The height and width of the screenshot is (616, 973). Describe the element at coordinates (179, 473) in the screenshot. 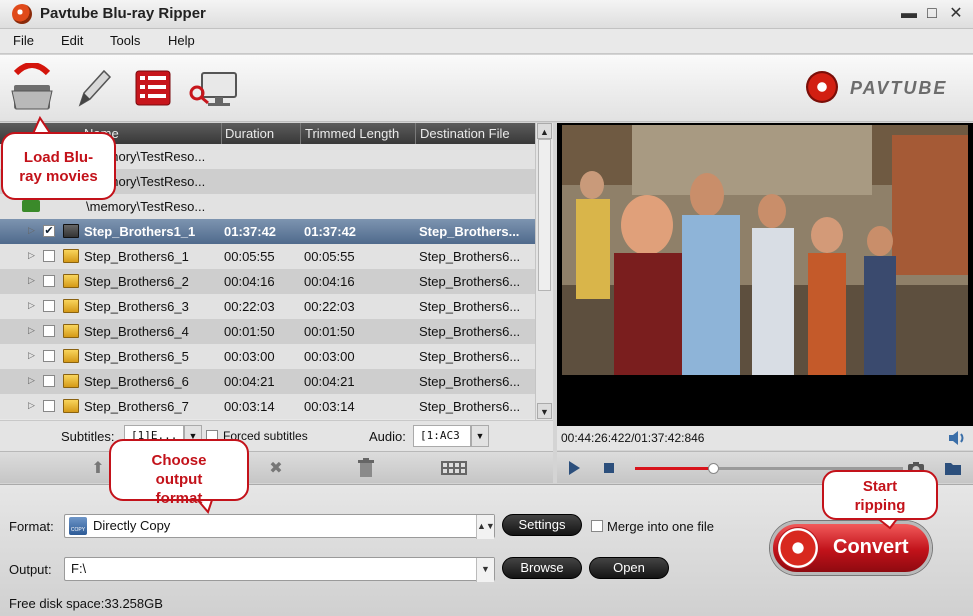

I see `callout-format: Choose output format` at that location.